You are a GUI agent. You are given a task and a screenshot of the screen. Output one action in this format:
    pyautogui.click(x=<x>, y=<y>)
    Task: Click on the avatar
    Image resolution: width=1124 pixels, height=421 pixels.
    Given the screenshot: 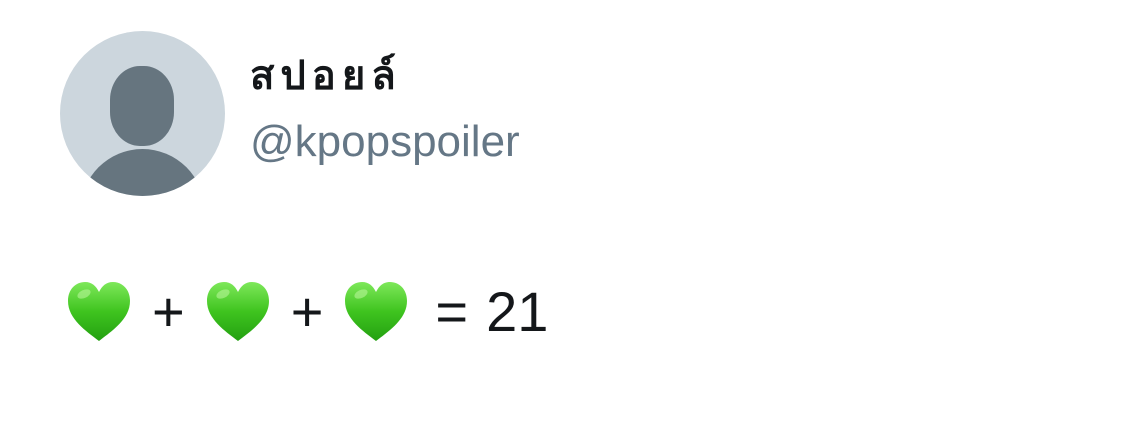 What is the action you would take?
    pyautogui.click(x=142, y=113)
    